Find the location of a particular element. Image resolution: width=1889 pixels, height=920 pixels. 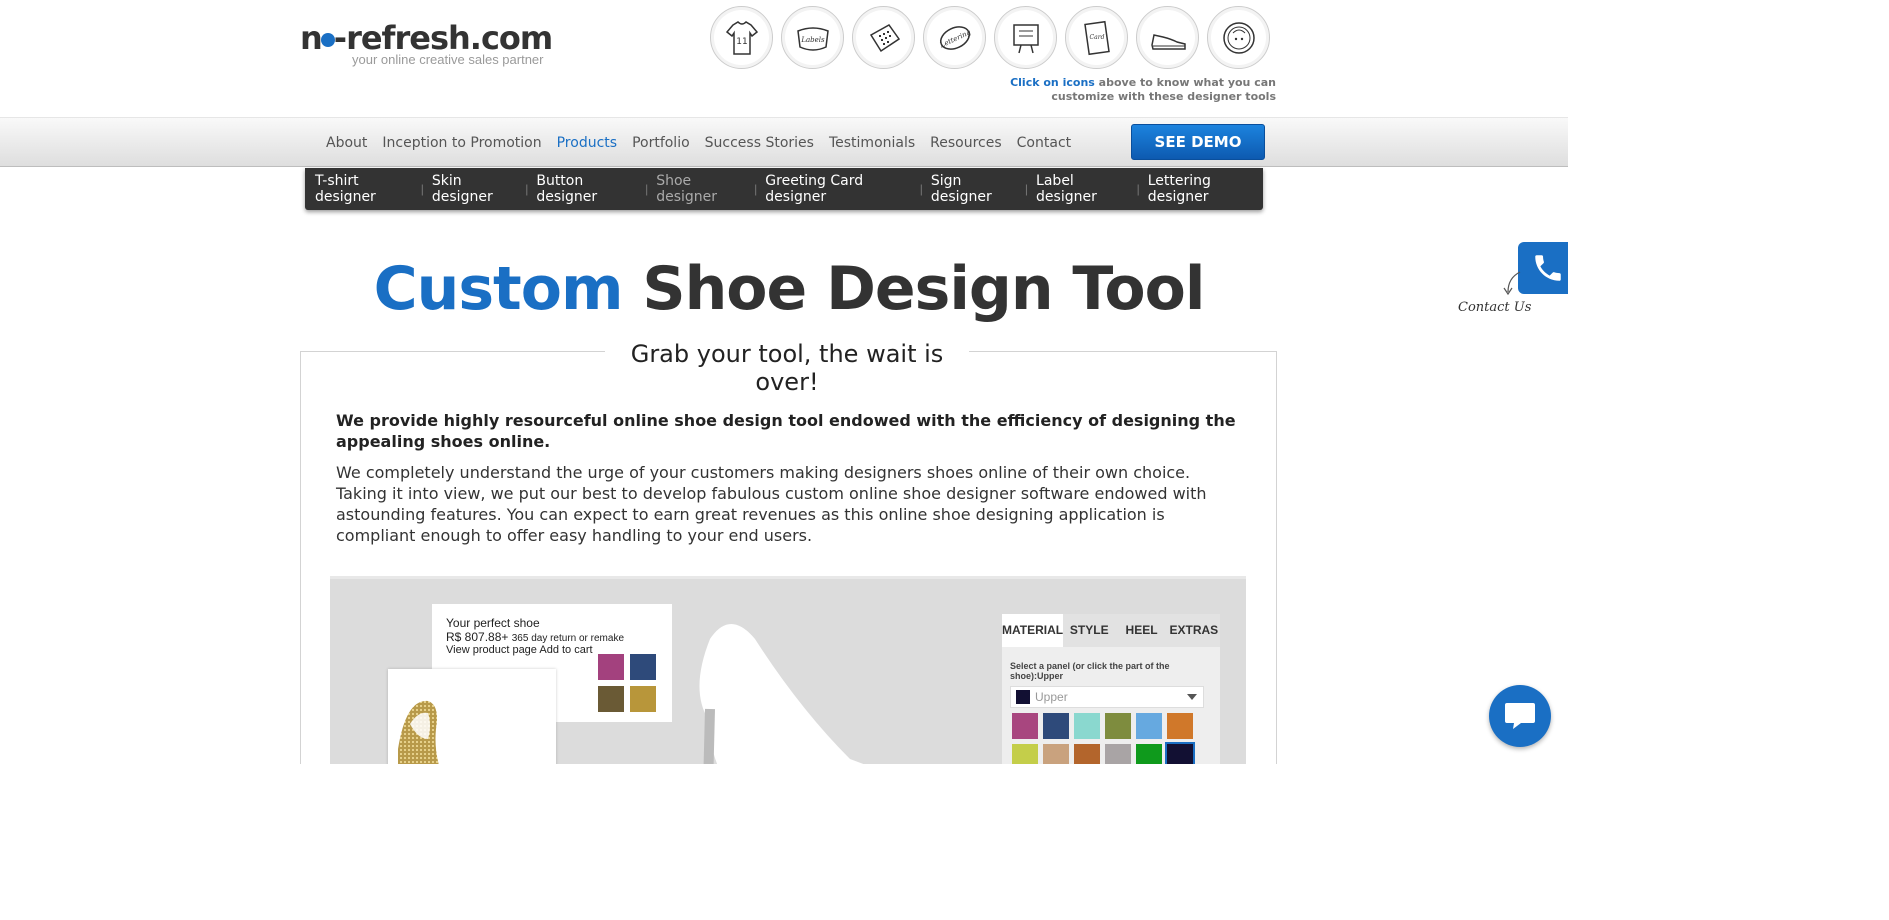

svg-text: Card is located at coordinates (1096, 37).